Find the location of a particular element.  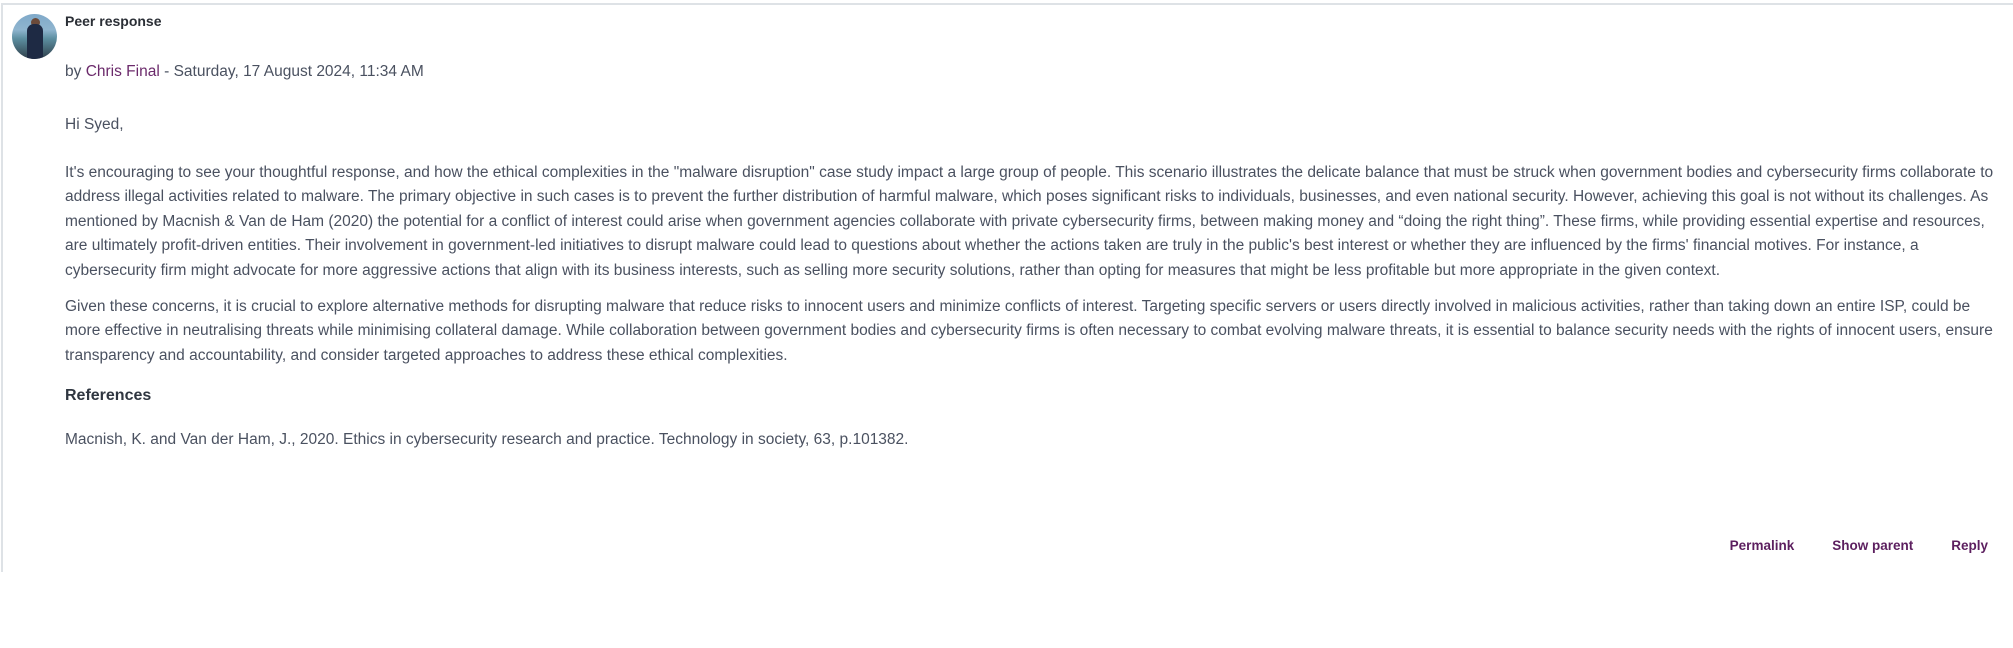

reply-link: Reply is located at coordinates (1969, 545).